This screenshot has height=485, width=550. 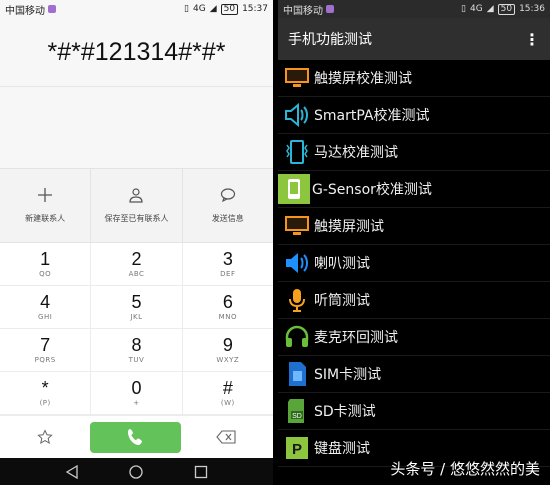 What do you see at coordinates (136, 218) in the screenshot?
I see `save-to-contact-label: 保存至已有联系人` at bounding box center [136, 218].